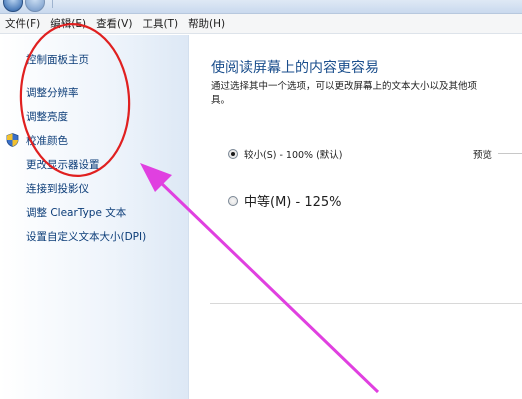  I want to click on address-bar, so click(62, 4).